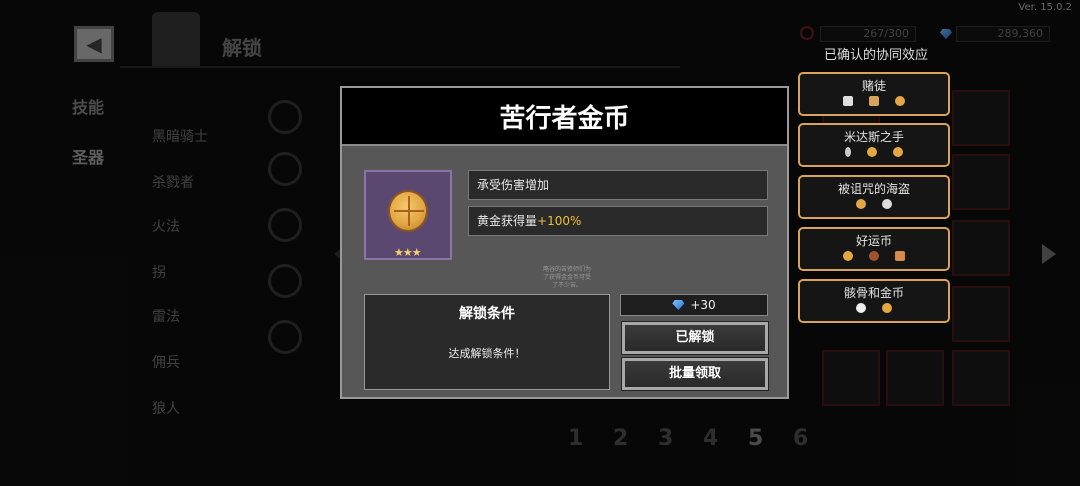 The image size is (1080, 486). Describe the element at coordinates (873, 241) in the screenshot. I see `synergy-name: 好运币` at that location.